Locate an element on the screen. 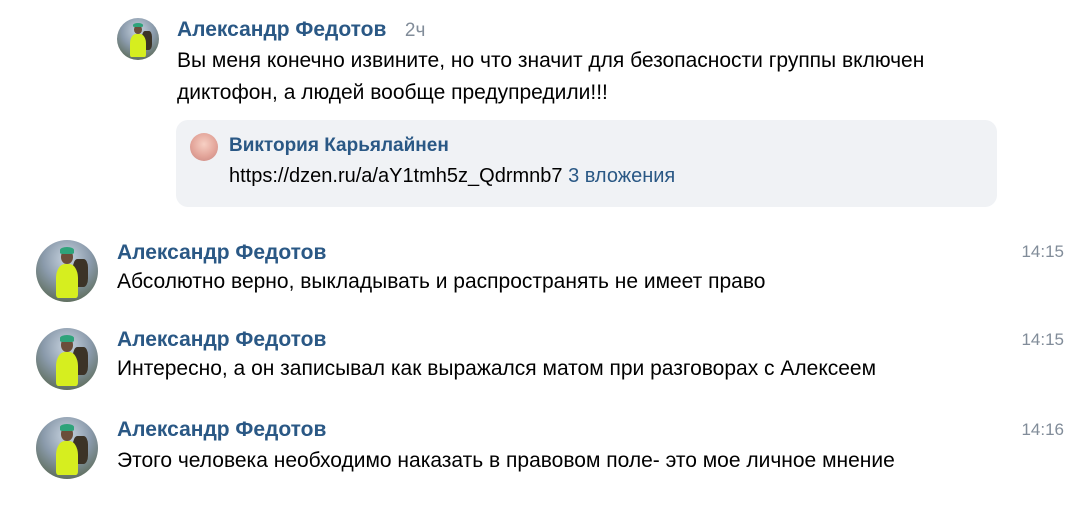 The height and width of the screenshot is (518, 1090). reply-header: Александр Федотов 2ч is located at coordinates (301, 30).